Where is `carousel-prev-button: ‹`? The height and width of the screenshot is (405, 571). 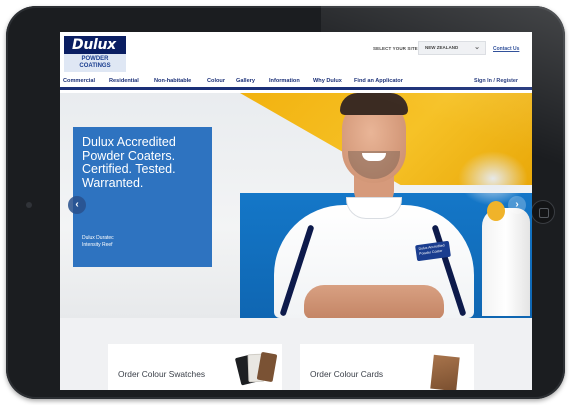
carousel-prev-button: ‹ is located at coordinates (77, 205).